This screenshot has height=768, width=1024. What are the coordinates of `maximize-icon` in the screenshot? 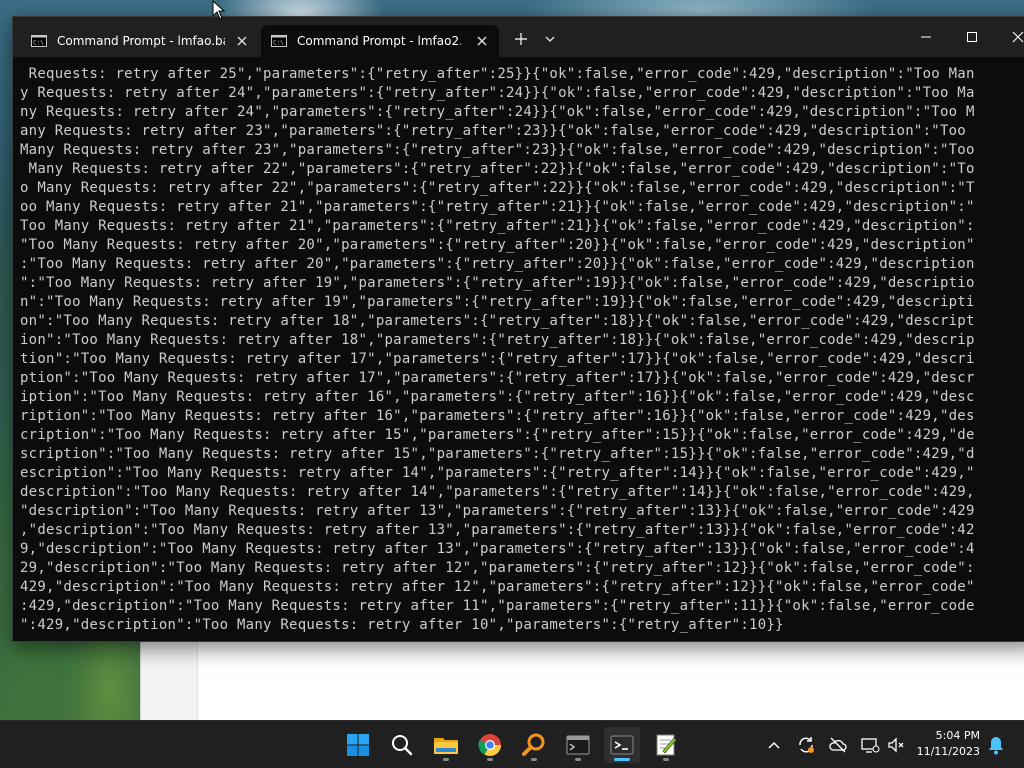 It's located at (972, 37).